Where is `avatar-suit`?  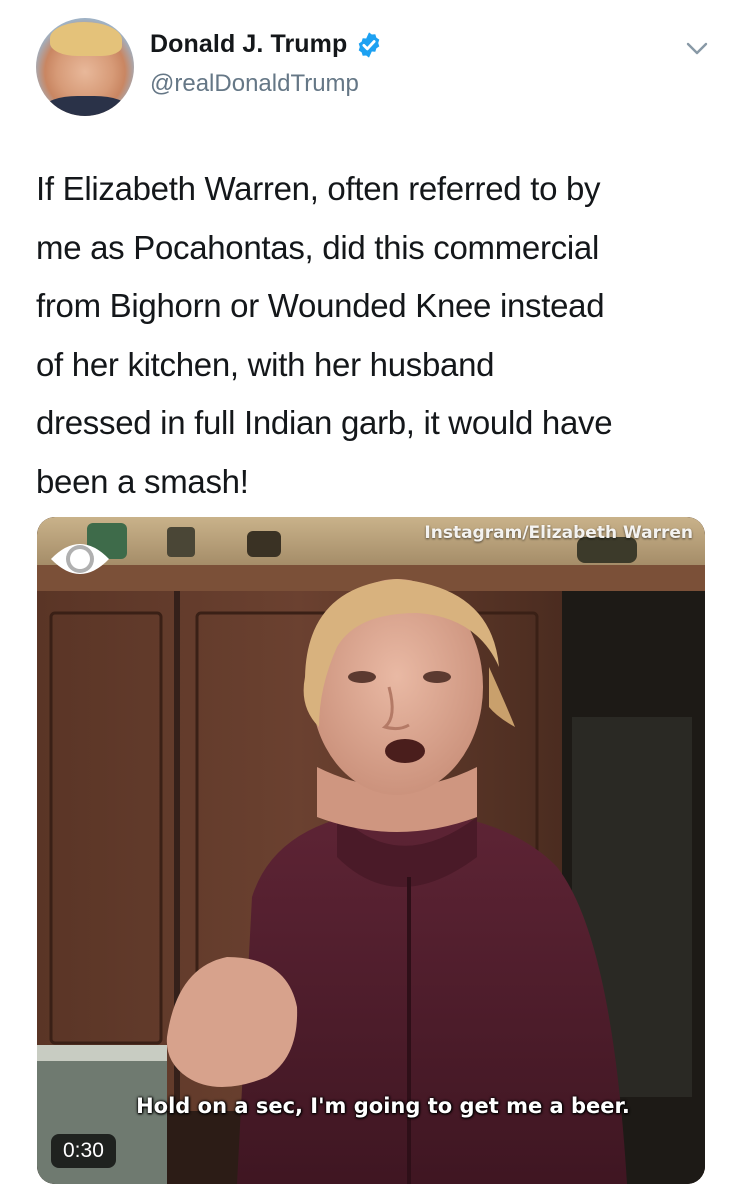 avatar-suit is located at coordinates (86, 106).